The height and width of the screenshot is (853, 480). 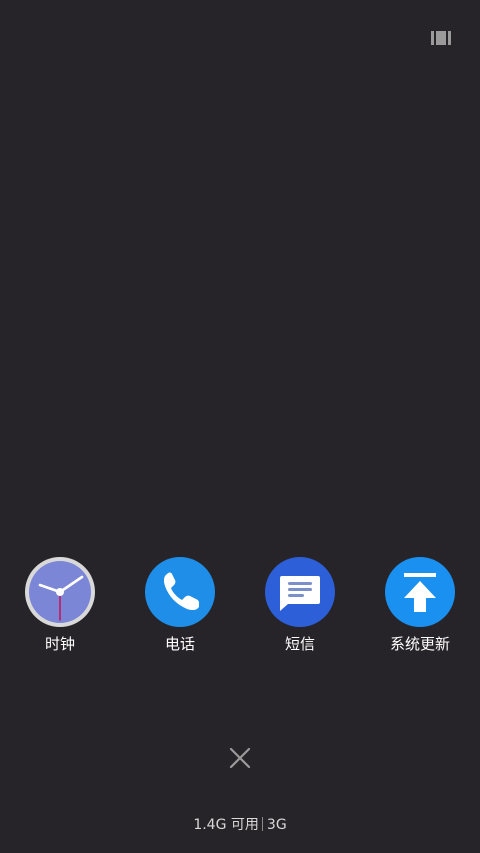 I want to click on memory-status: 1.4G 可用 3G, so click(x=240, y=825).